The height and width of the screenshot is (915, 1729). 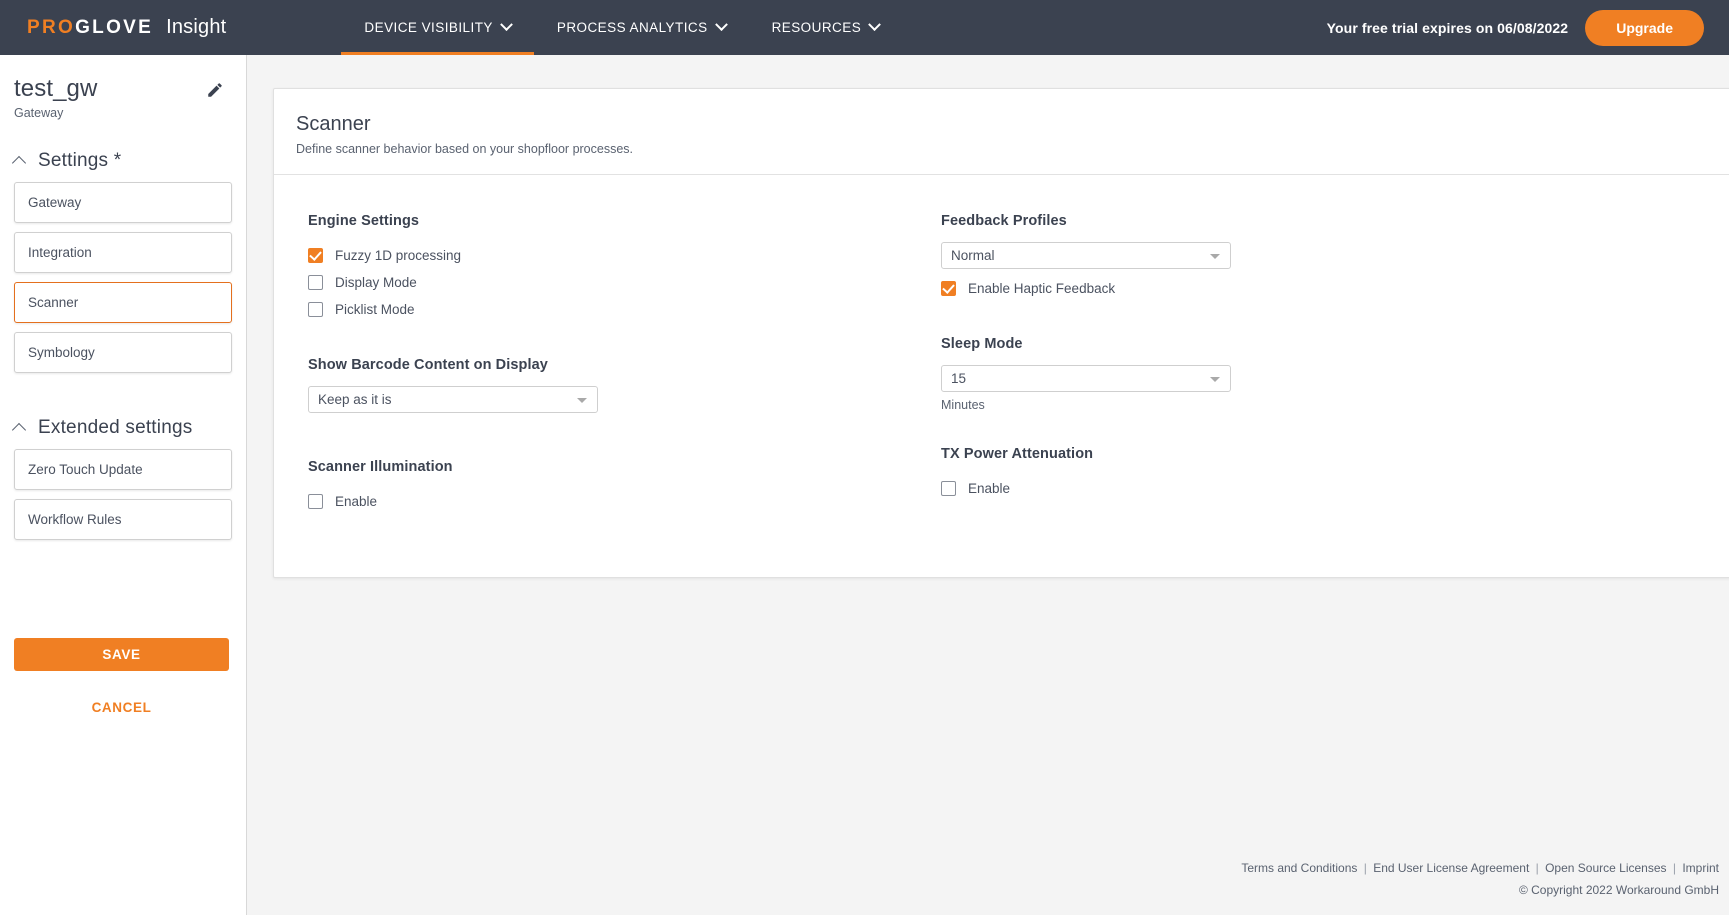 What do you see at coordinates (1605, 868) in the screenshot?
I see `footer-link-open-source-licenses: Open Source Licenses` at bounding box center [1605, 868].